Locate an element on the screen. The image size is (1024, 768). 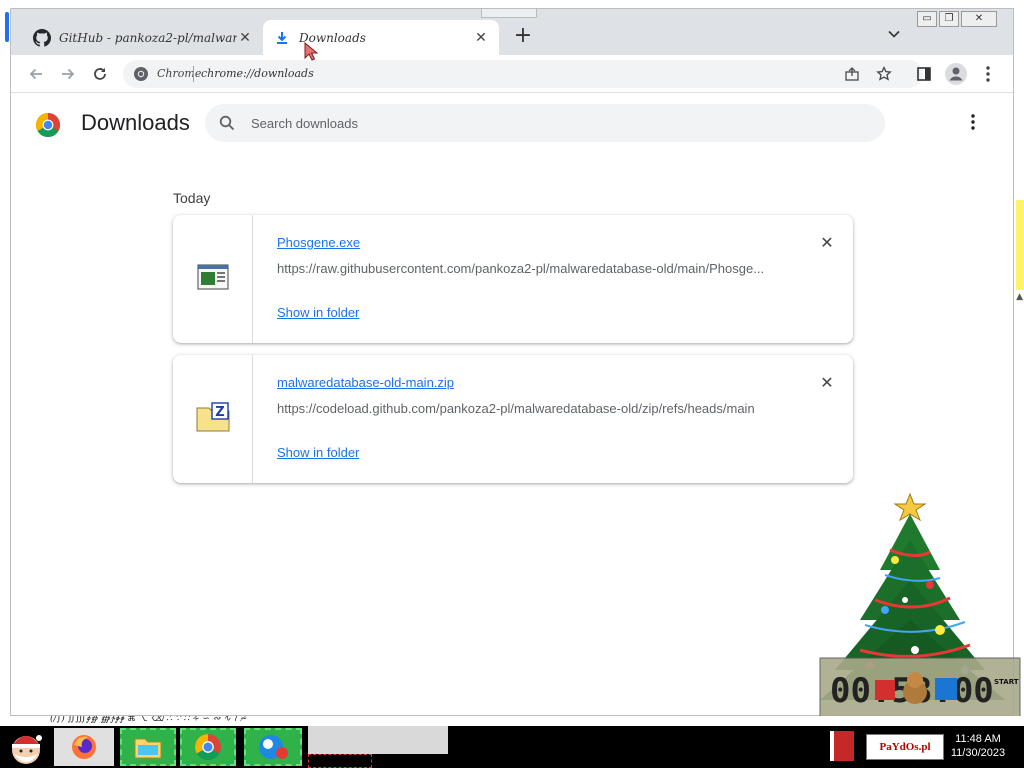
address-bar: Chrome chrome://downloads is located at coordinates (523, 74).